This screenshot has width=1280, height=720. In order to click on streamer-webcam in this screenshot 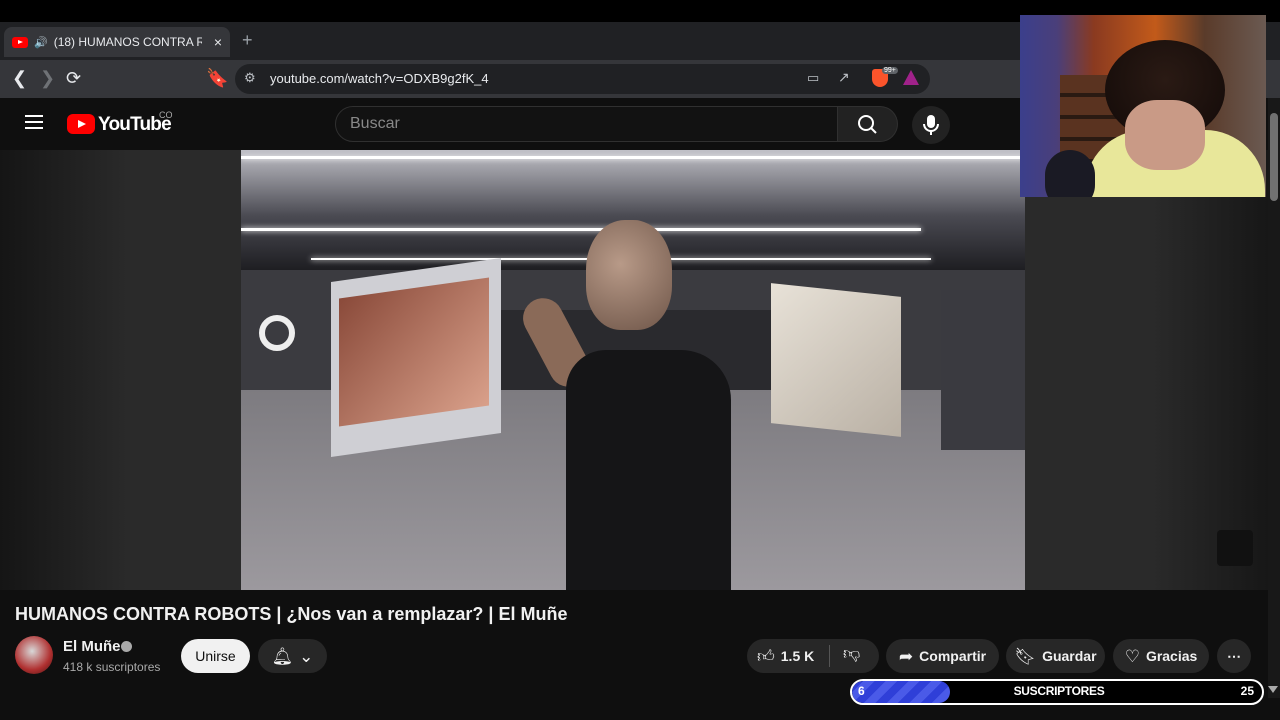, I will do `click(1143, 106)`.